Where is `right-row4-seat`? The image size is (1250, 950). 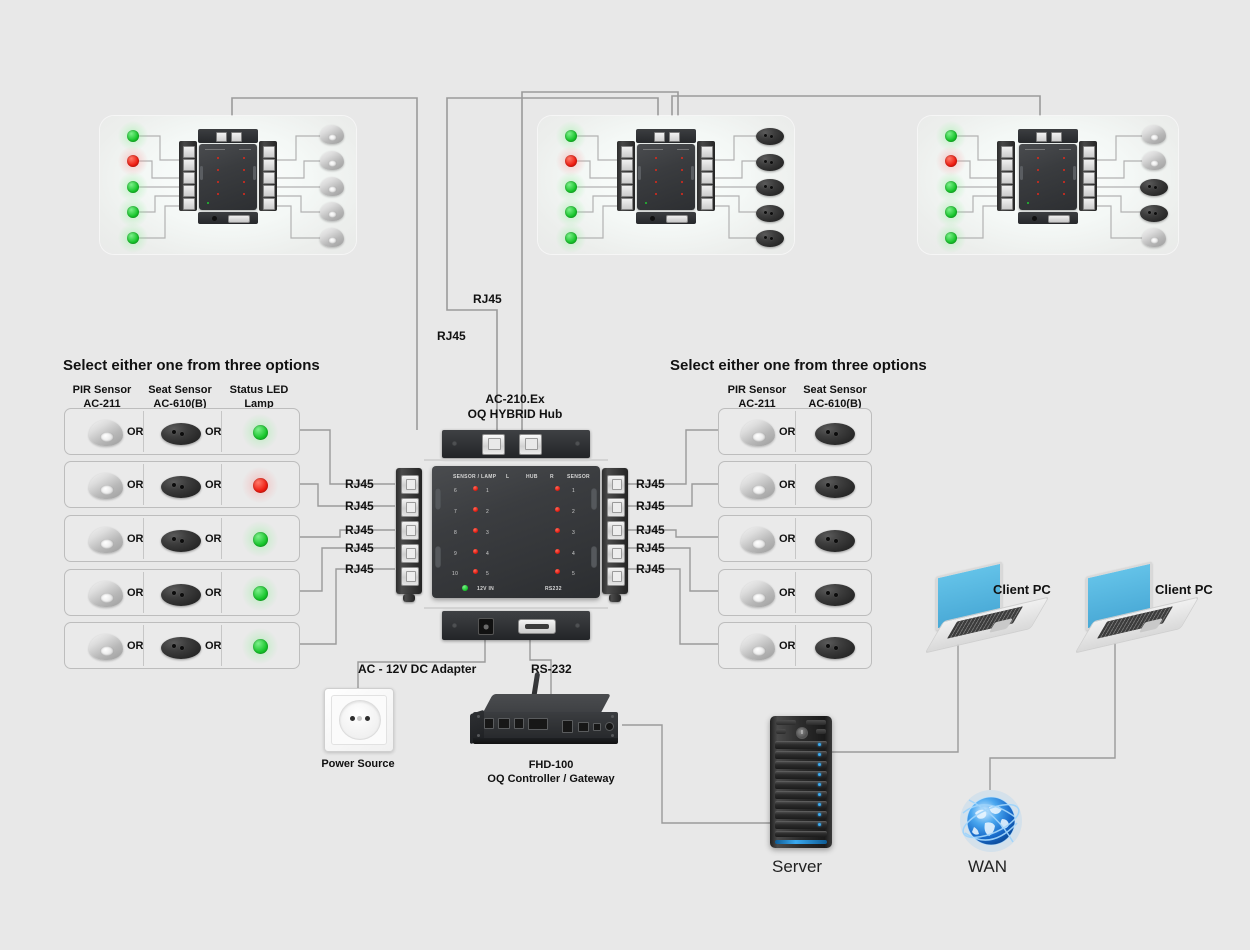
right-row4-seat is located at coordinates (835, 595).